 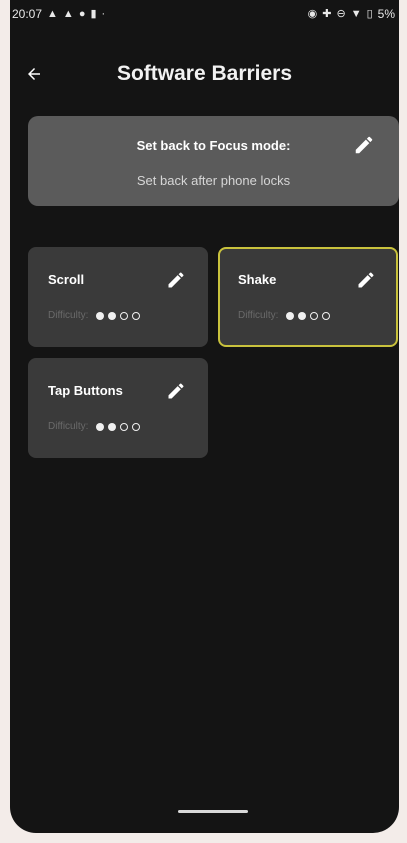 What do you see at coordinates (327, 13) in the screenshot?
I see `data-saver-icon: ✚` at bounding box center [327, 13].